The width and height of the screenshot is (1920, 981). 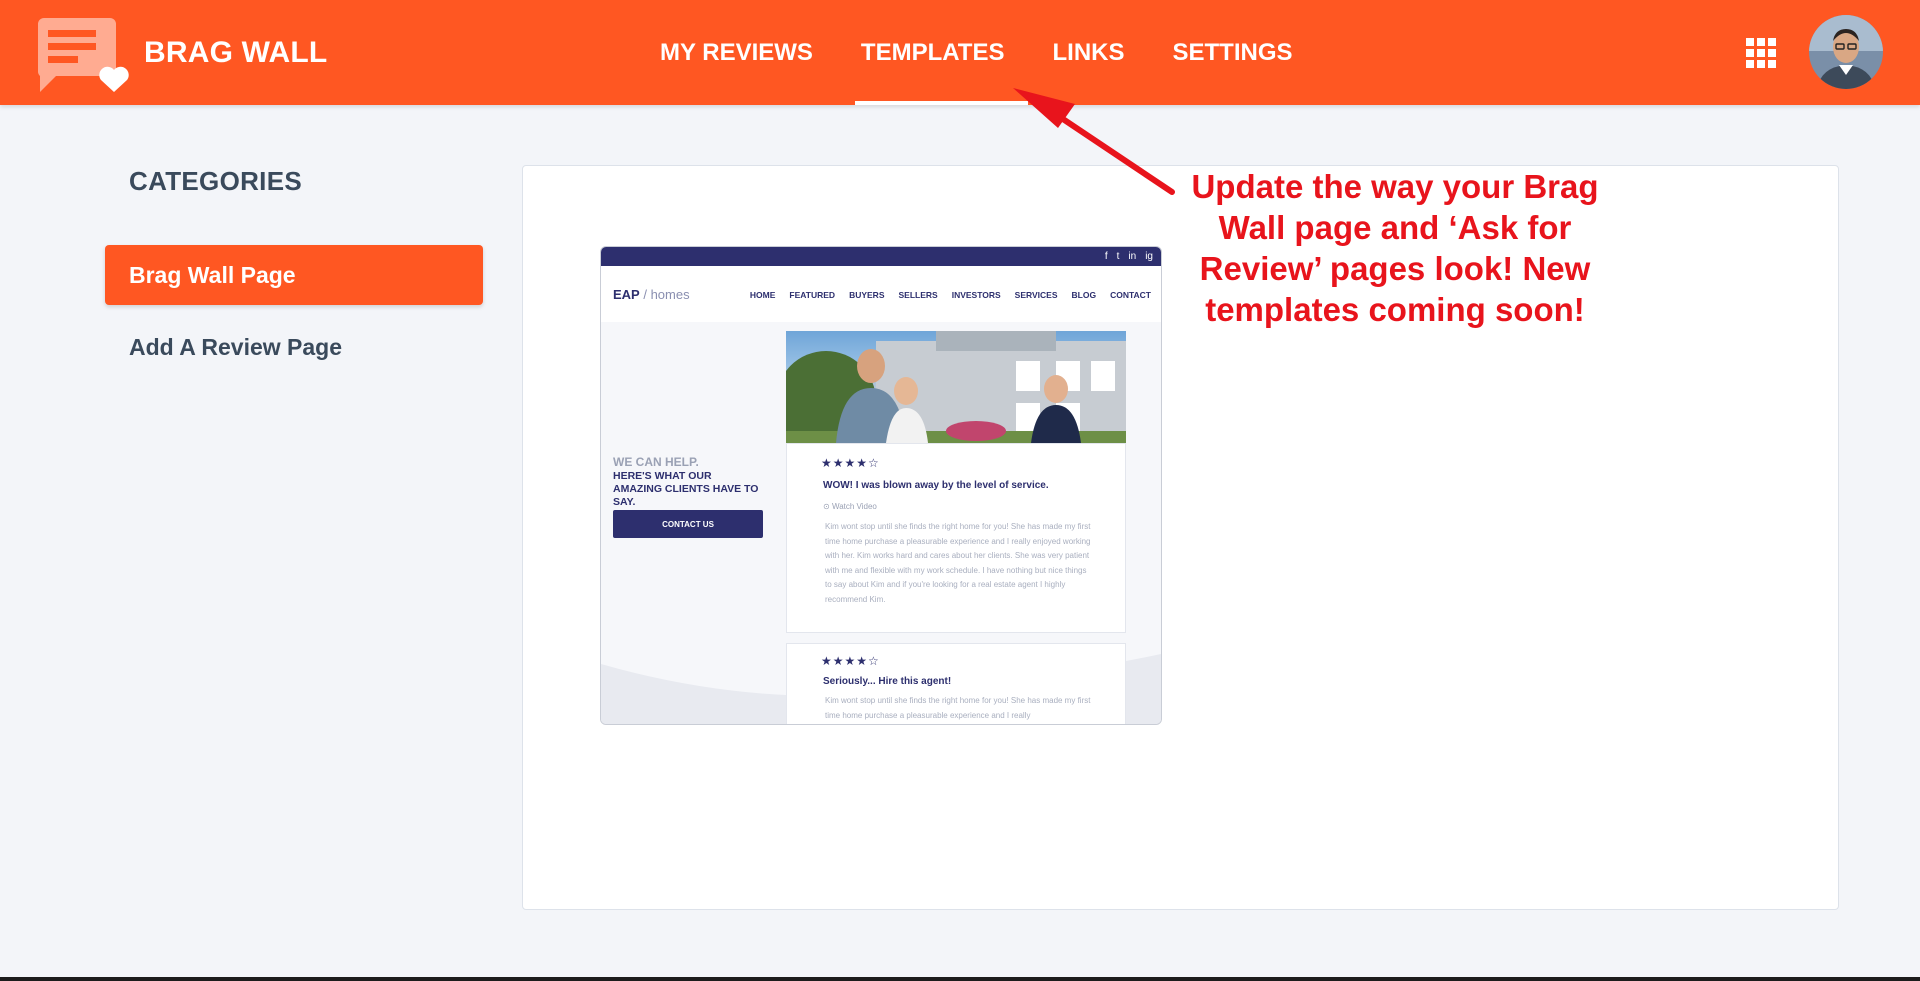 What do you see at coordinates (812, 295) in the screenshot?
I see `preview-menu-item: FEATURED` at bounding box center [812, 295].